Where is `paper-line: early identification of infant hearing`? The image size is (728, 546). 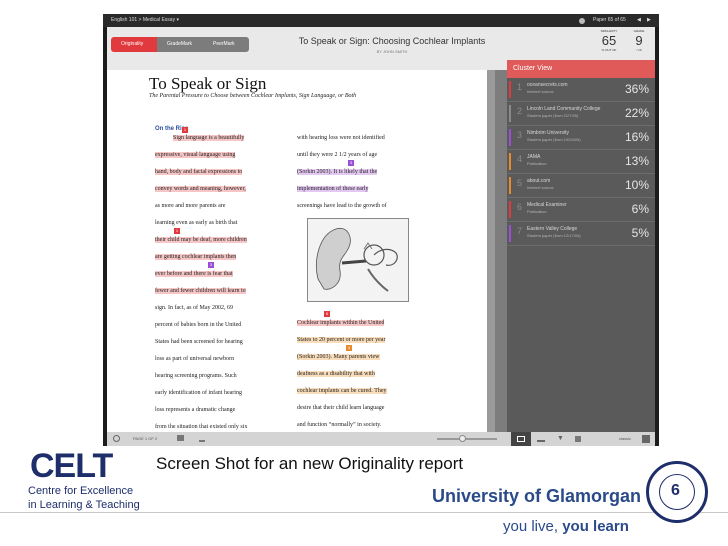 paper-line: early identification of infant hearing is located at coordinates (198, 393).